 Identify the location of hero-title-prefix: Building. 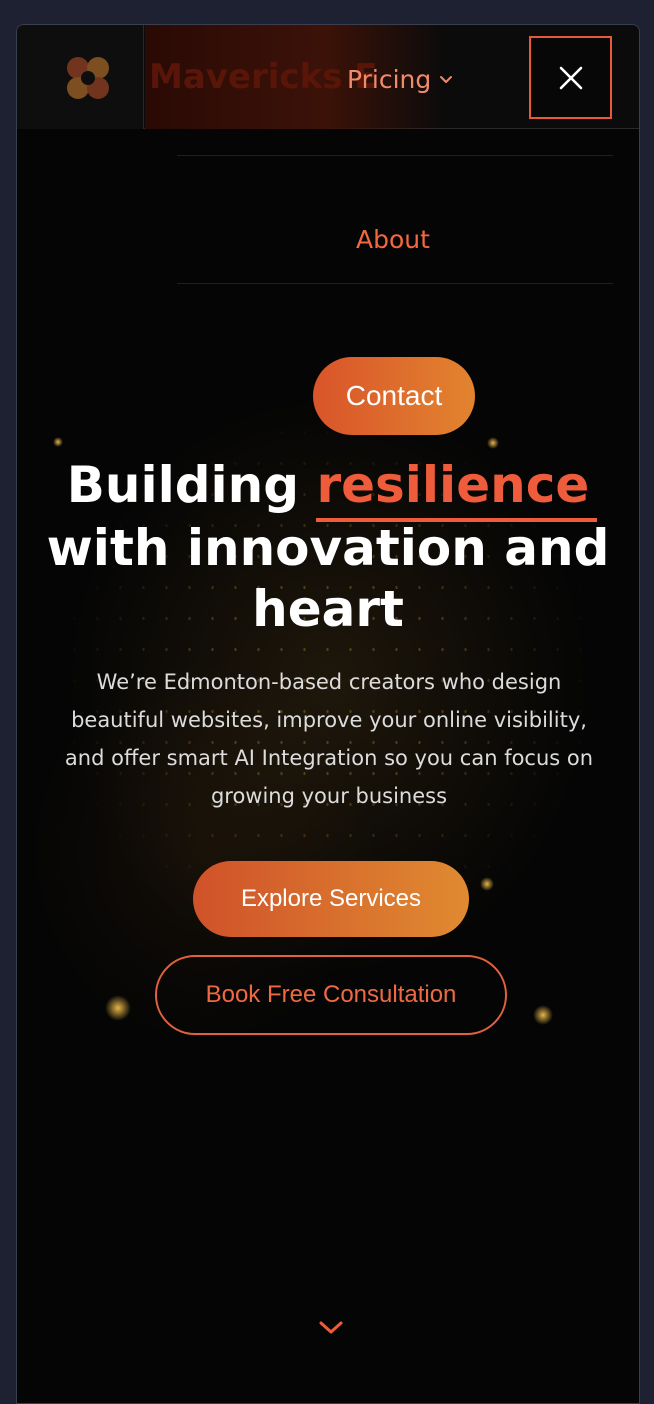
(191, 485).